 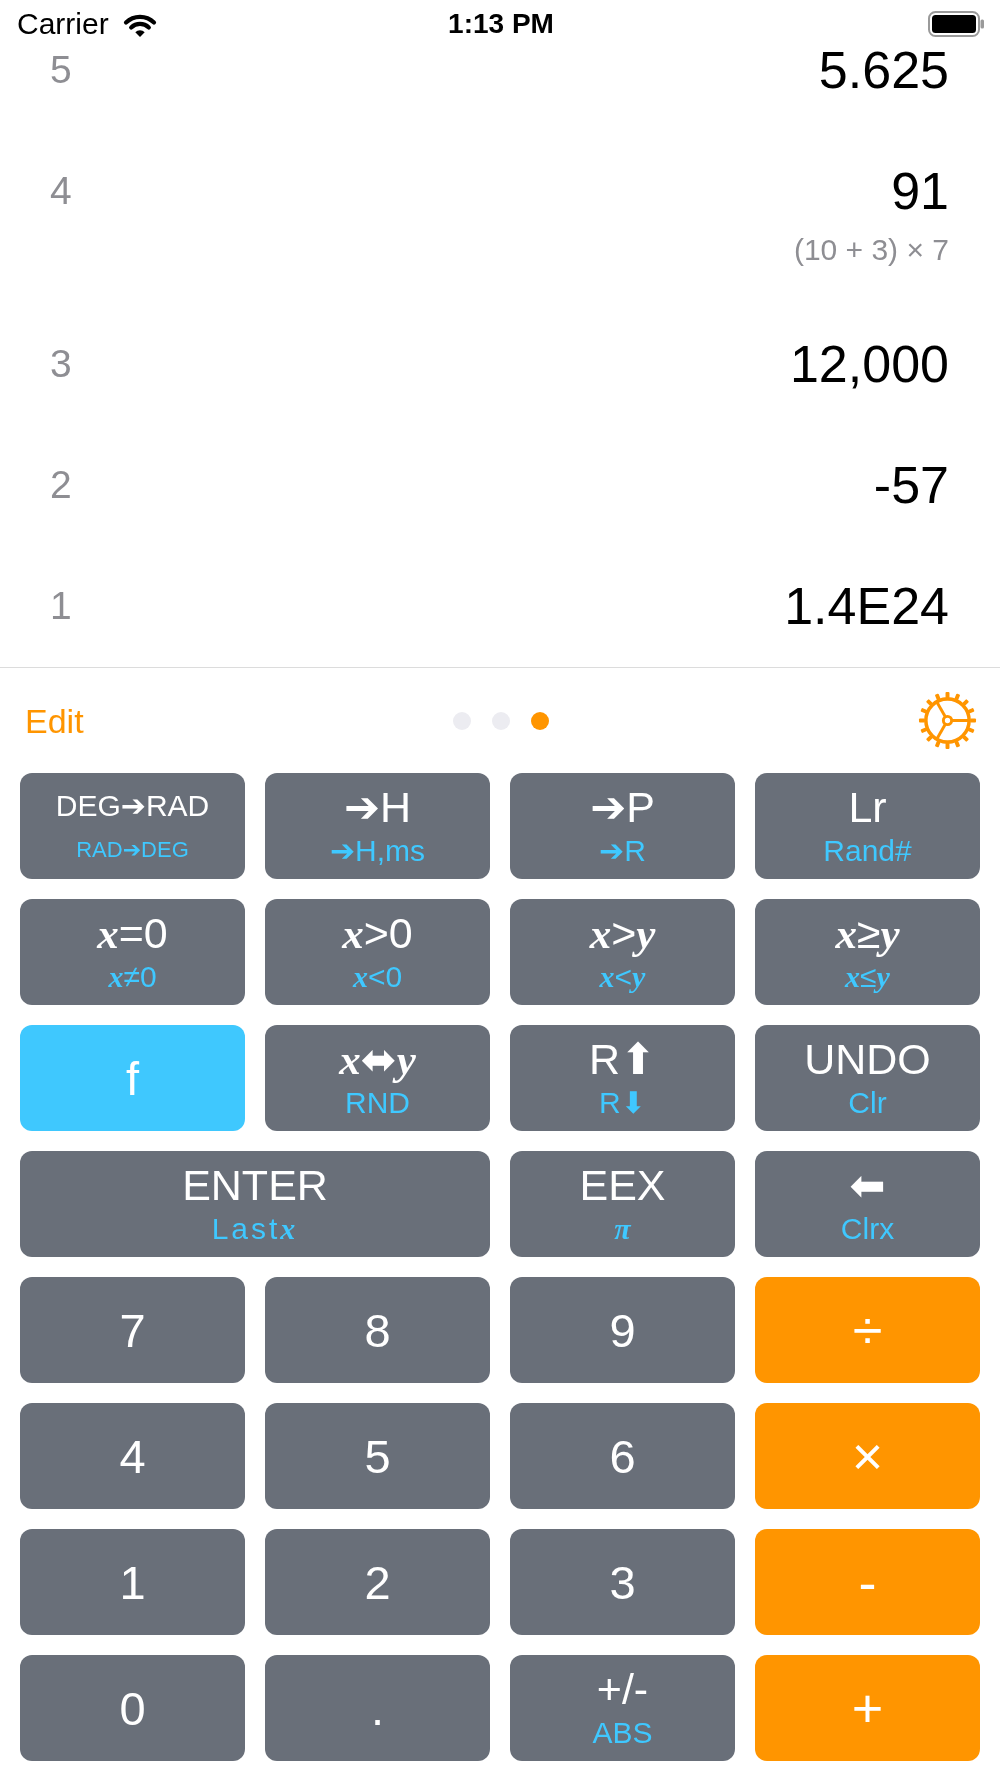 What do you see at coordinates (867, 826) in the screenshot?
I see `calculator-key: Lr Rand#` at bounding box center [867, 826].